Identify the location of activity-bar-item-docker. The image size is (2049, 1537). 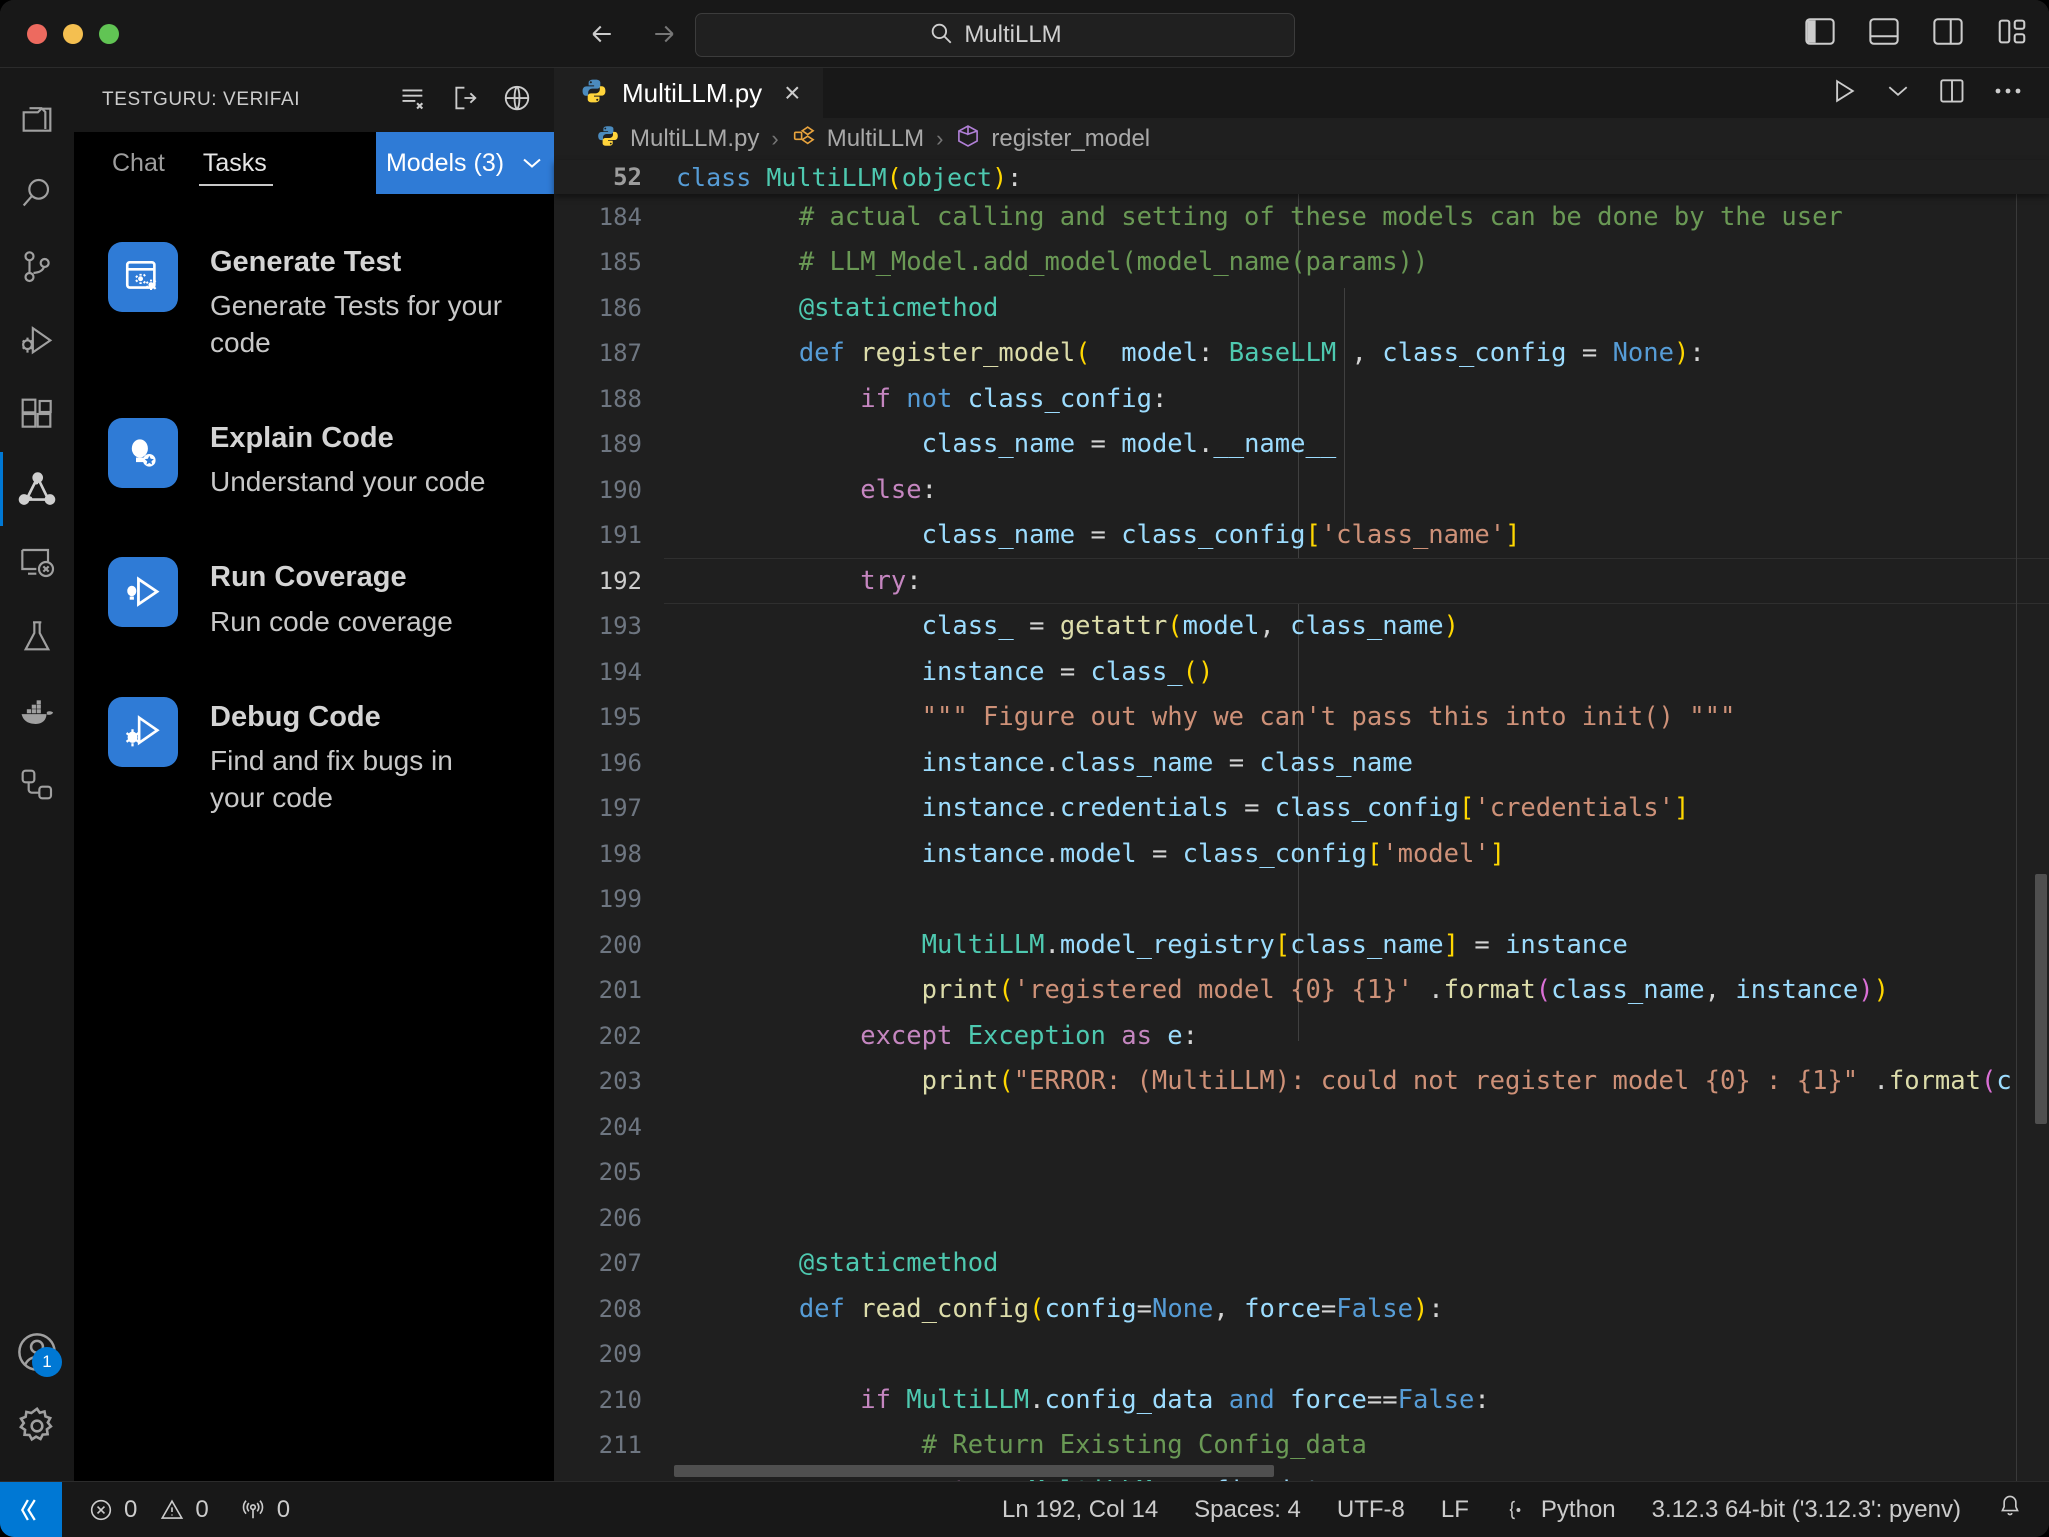
(37, 711).